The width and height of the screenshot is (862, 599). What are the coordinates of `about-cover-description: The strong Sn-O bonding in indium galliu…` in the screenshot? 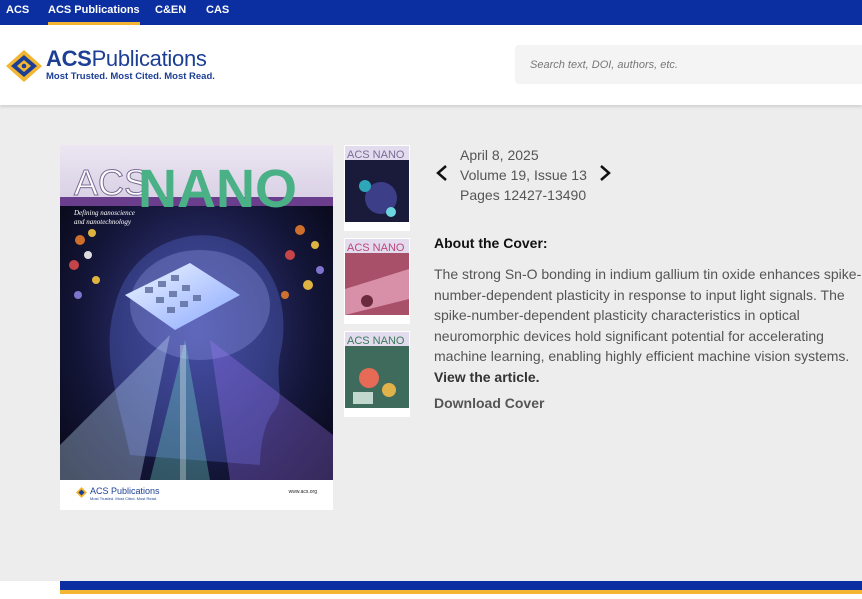 It's located at (648, 325).